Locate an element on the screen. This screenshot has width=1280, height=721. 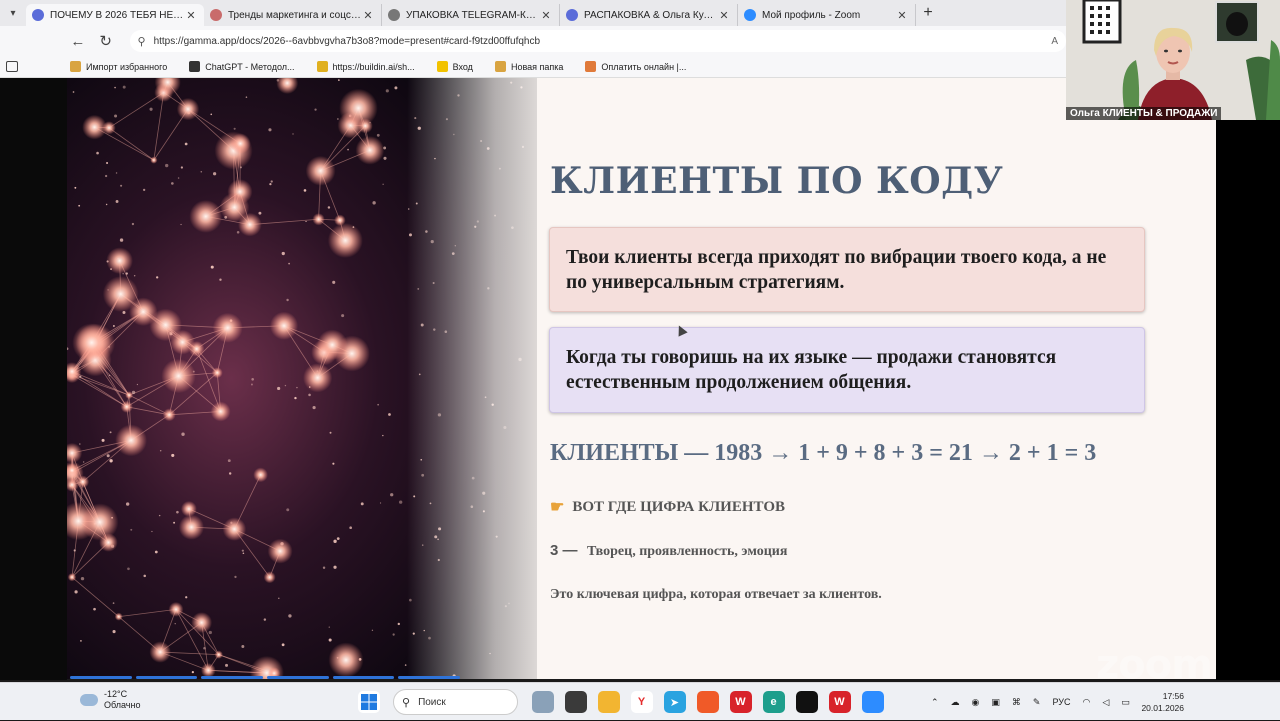
taskbar-clock: 17:56 20.01.2026 is located at coordinates (1160, 702).